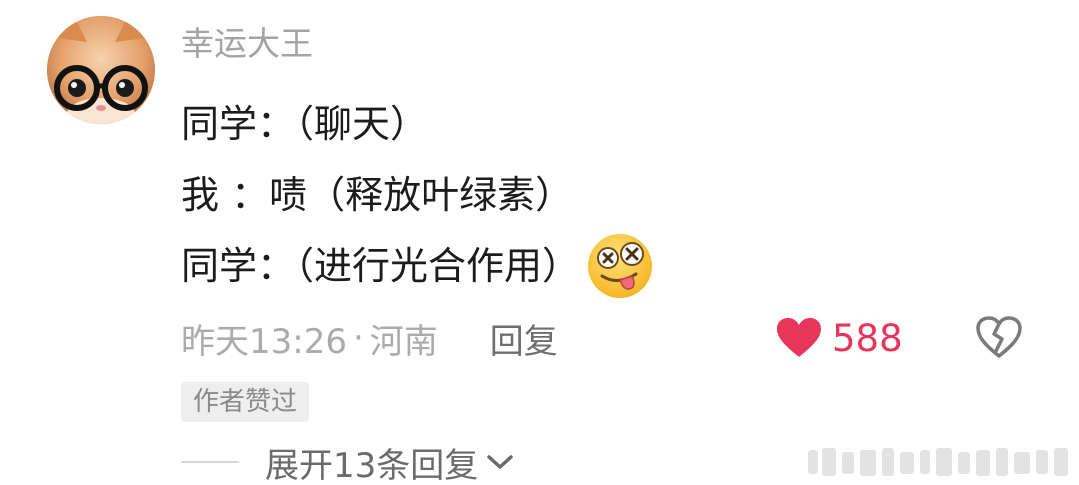 The image size is (1079, 485). I want to click on comment-line-text: 同学：（聊天）, so click(305, 123).